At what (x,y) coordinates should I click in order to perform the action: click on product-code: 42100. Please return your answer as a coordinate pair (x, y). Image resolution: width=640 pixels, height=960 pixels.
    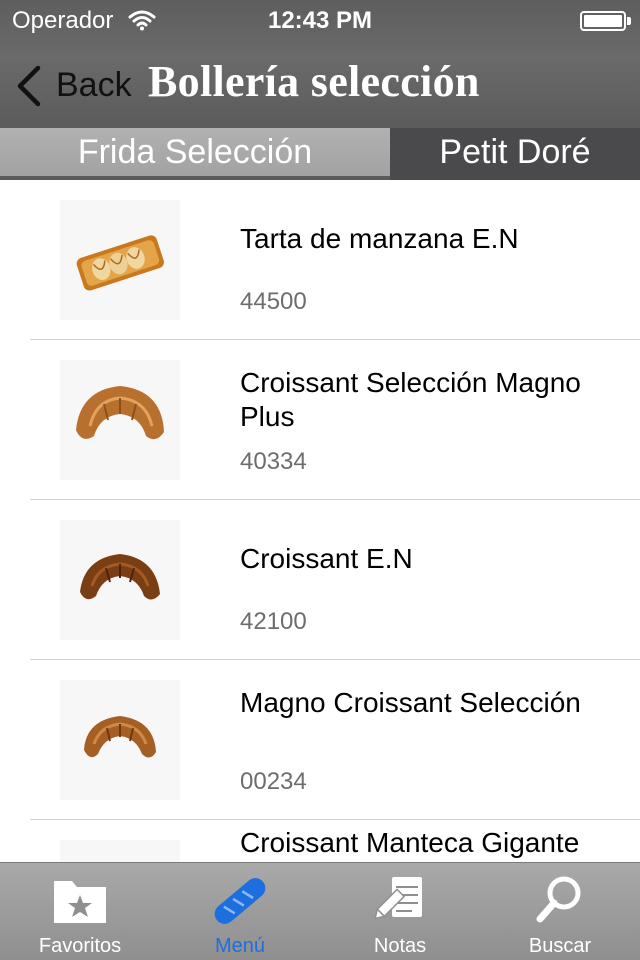
    Looking at the image, I should click on (273, 621).